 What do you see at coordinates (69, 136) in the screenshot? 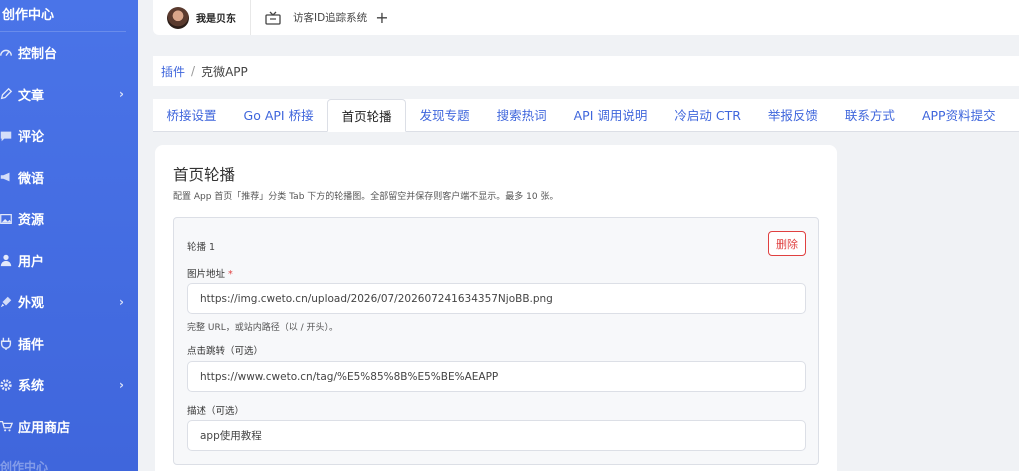
I see `sidebar-item-comments: 评论` at bounding box center [69, 136].